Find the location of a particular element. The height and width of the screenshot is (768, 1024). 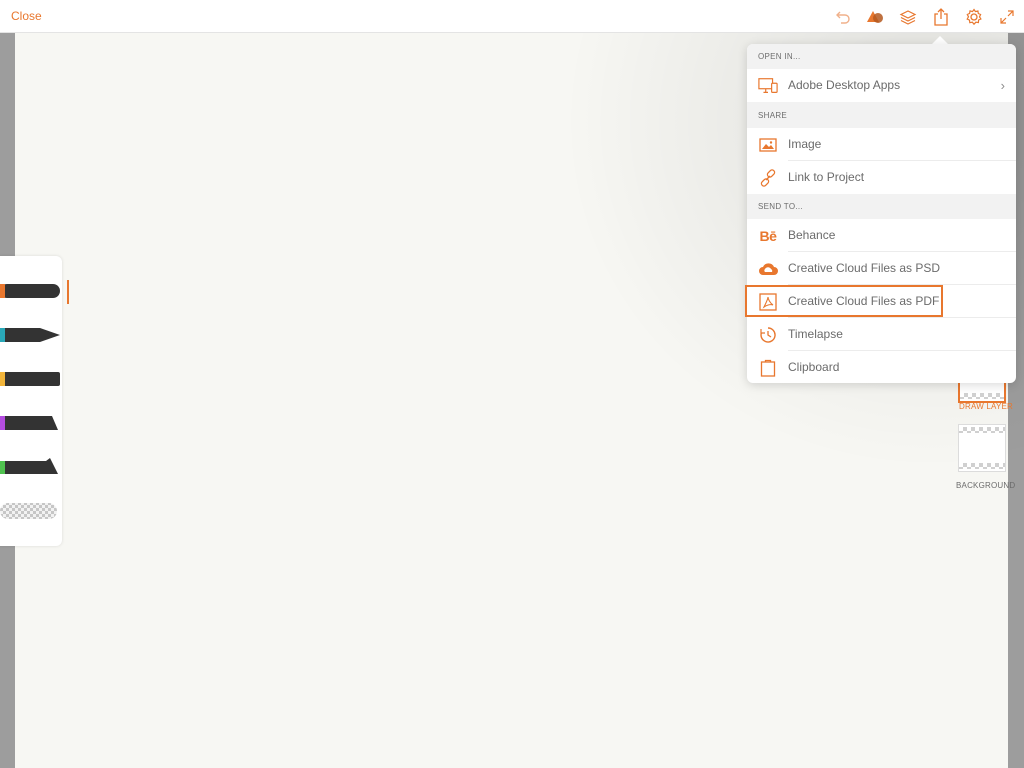

menu-item-behance: Bē Behance is located at coordinates (881, 235).